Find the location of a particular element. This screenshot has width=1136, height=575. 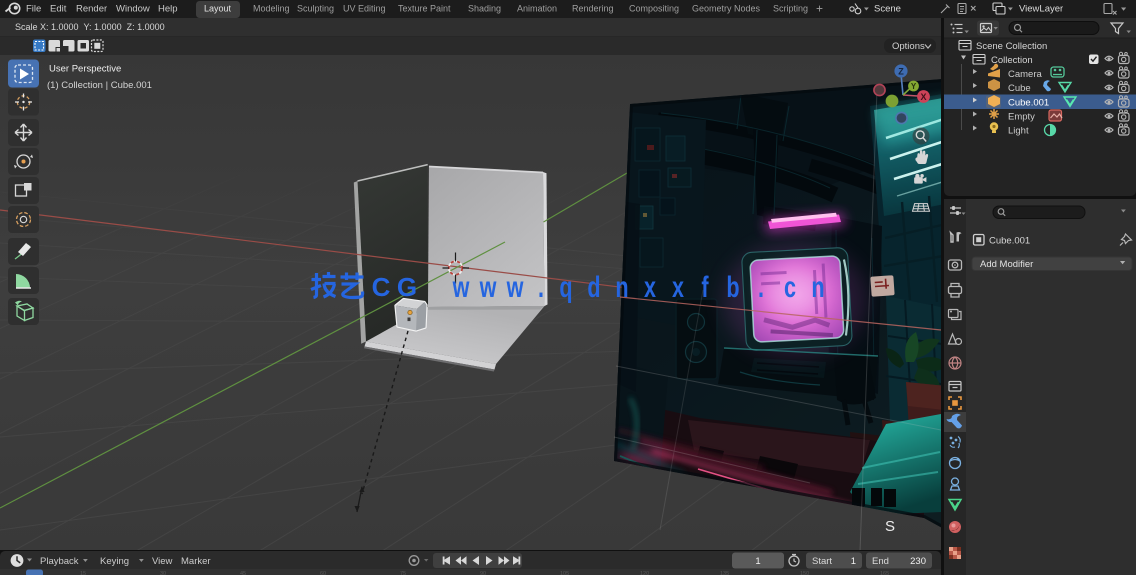

svg-text: 90 is located at coordinates (483, 573).